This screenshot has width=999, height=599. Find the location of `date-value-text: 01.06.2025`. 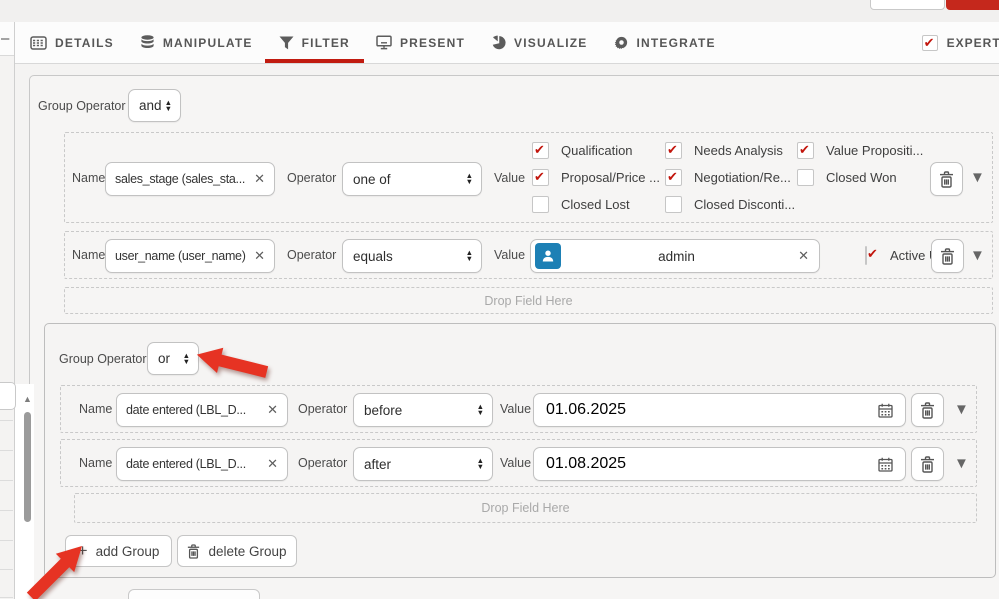

date-value-text: 01.06.2025 is located at coordinates (586, 409).